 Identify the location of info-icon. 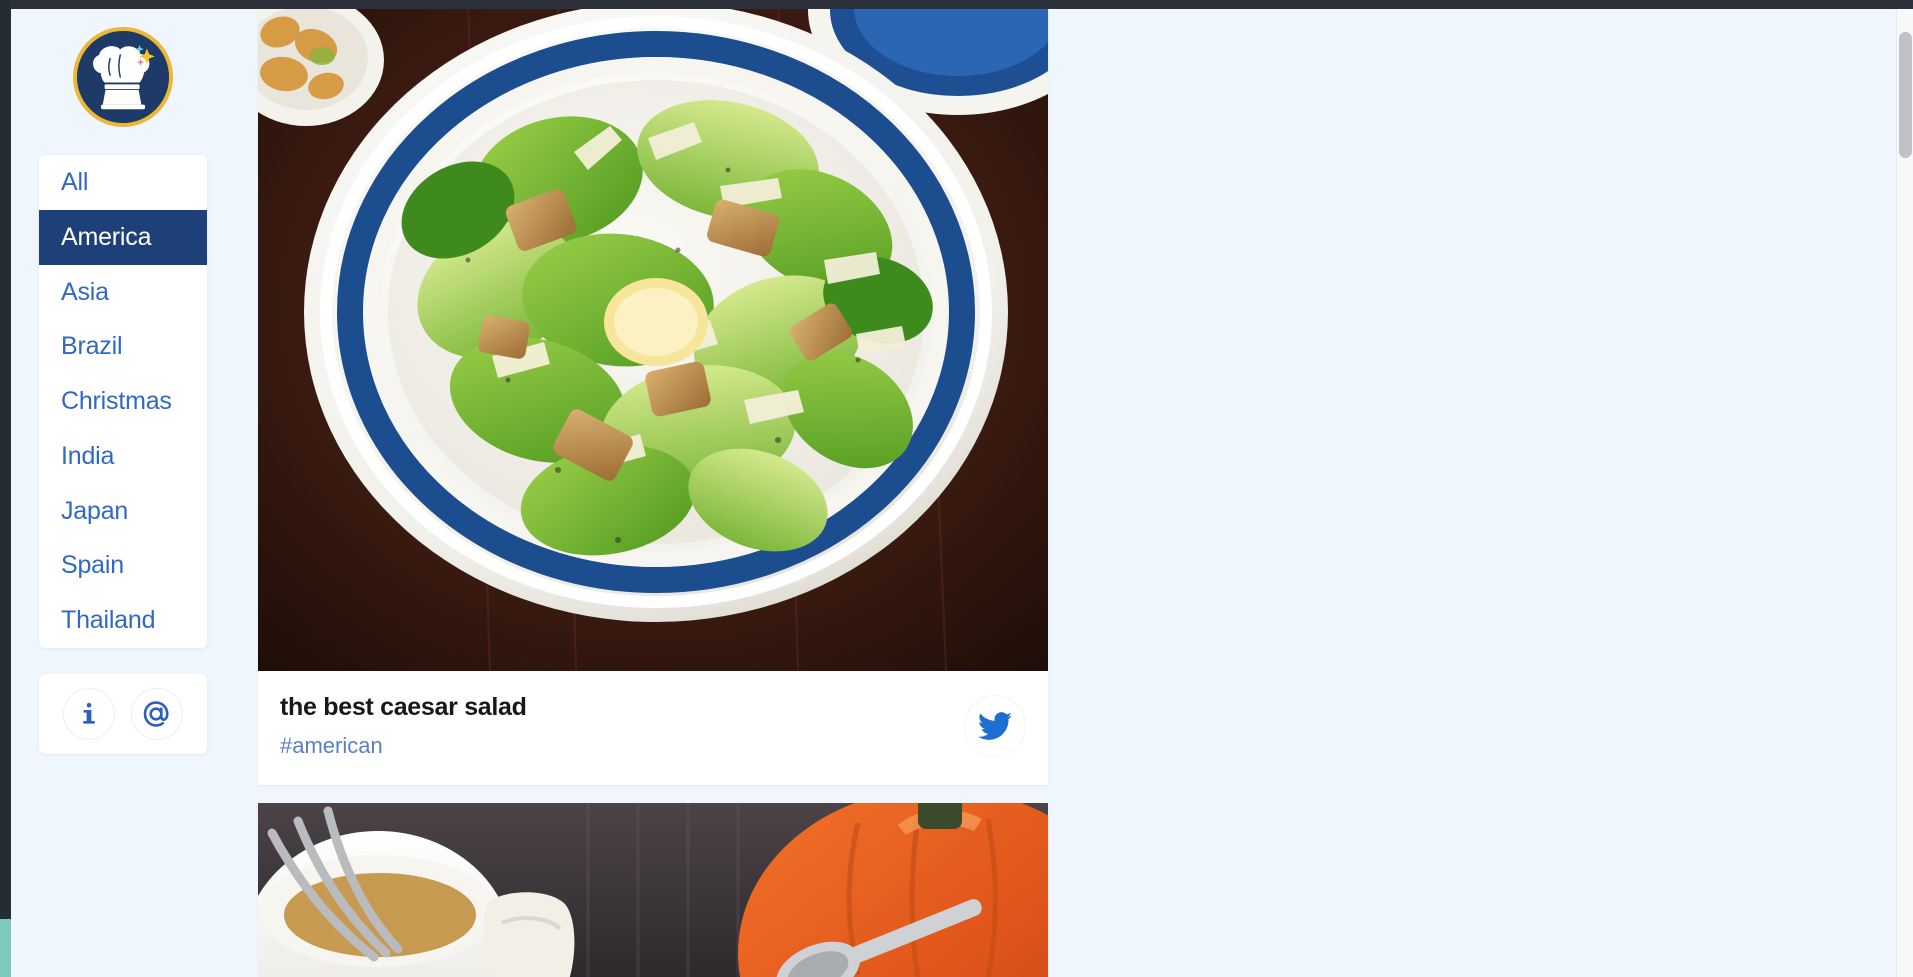
(89, 714).